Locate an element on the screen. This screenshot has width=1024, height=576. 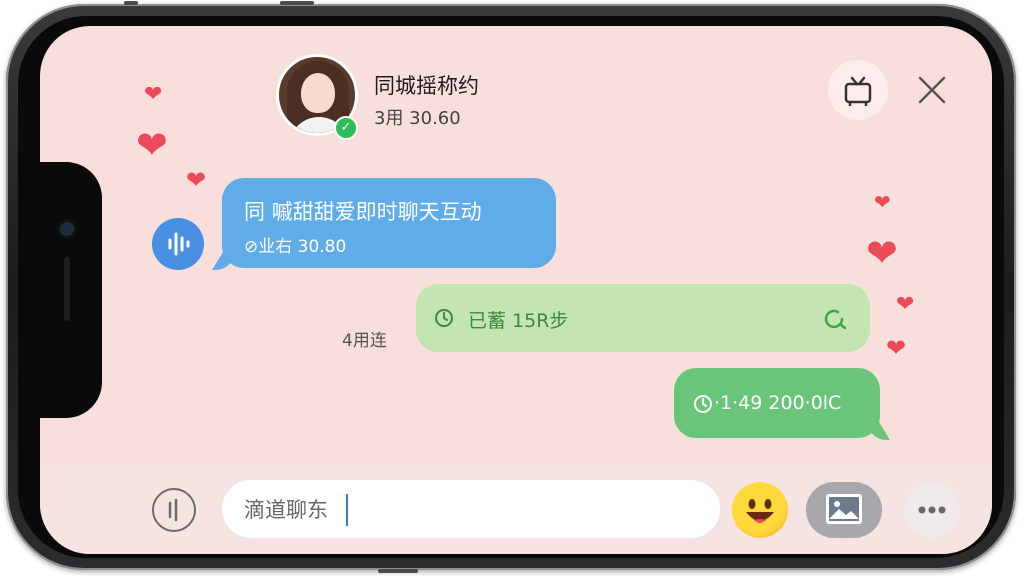
message-input is located at coordinates (471, 509).